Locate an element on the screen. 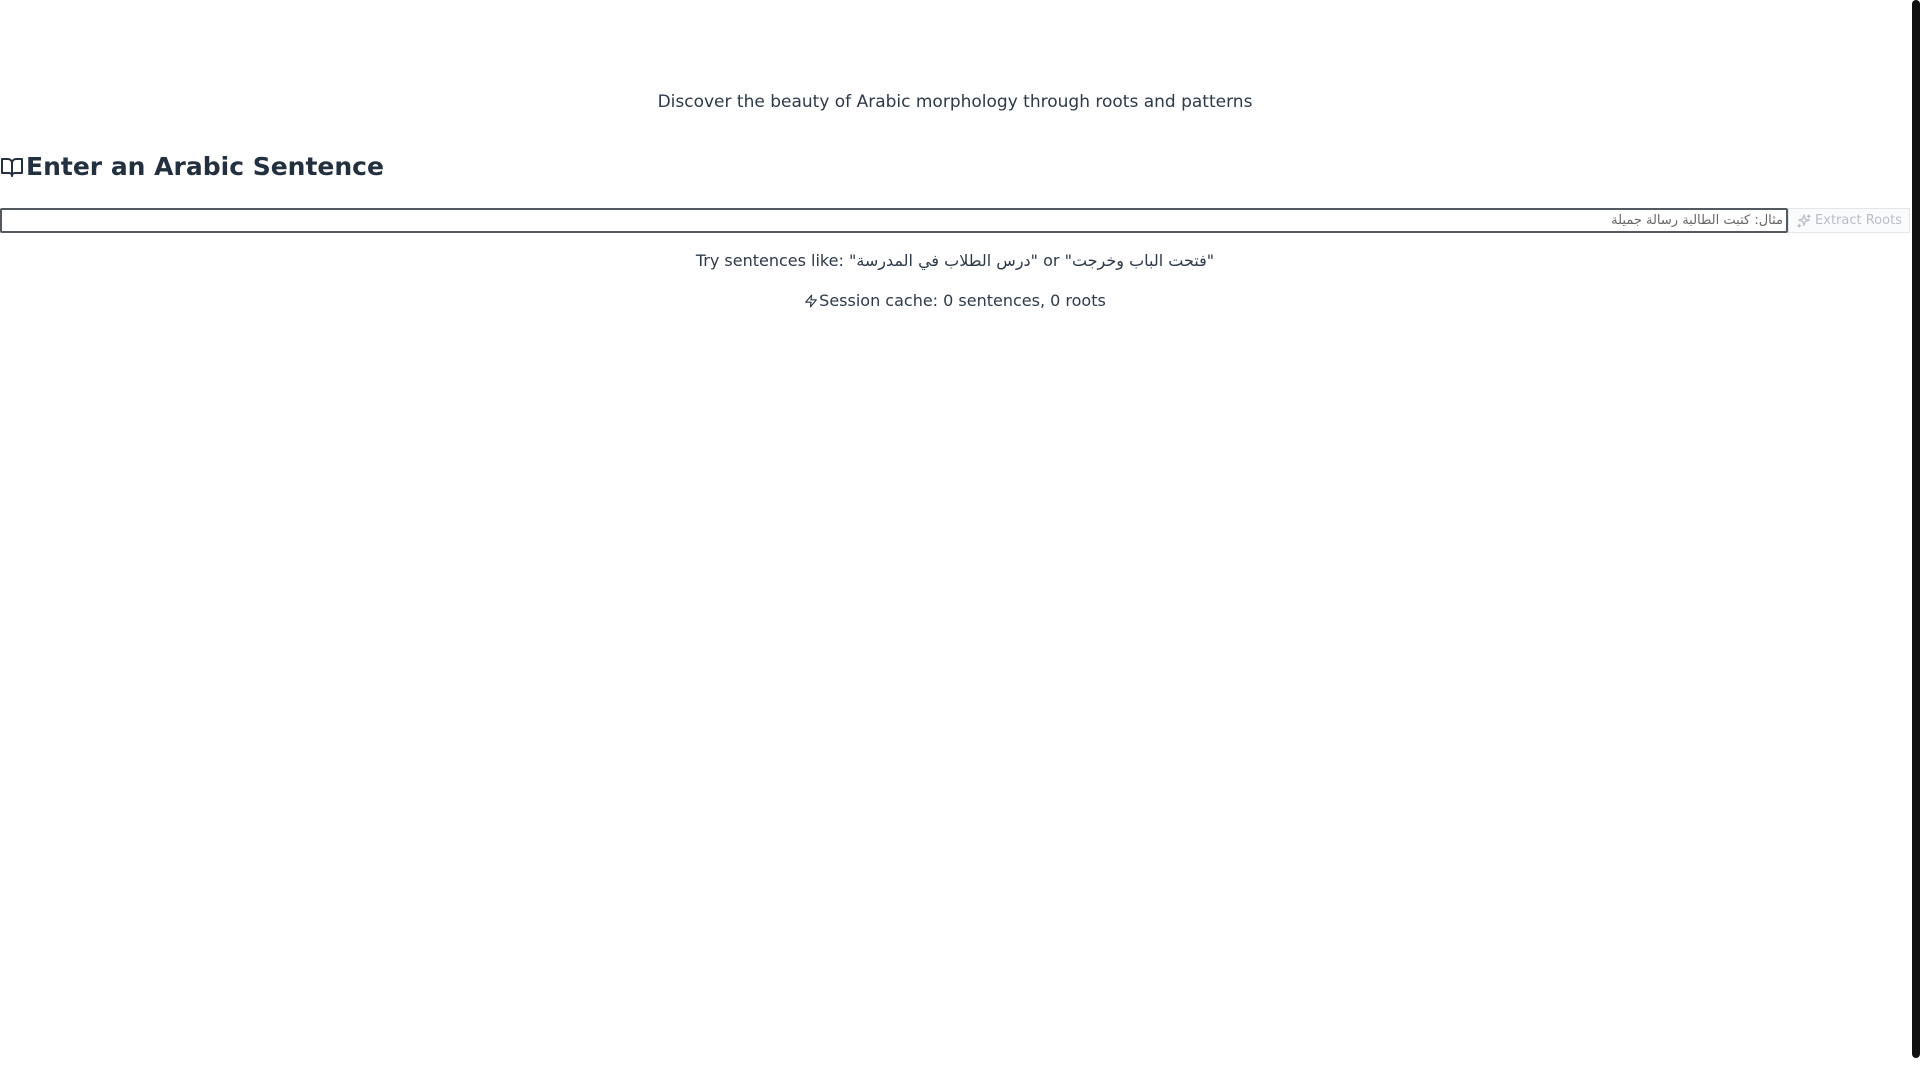  session-cache-status: Session cache: 0 sentences, 0 roots is located at coordinates (955, 300).